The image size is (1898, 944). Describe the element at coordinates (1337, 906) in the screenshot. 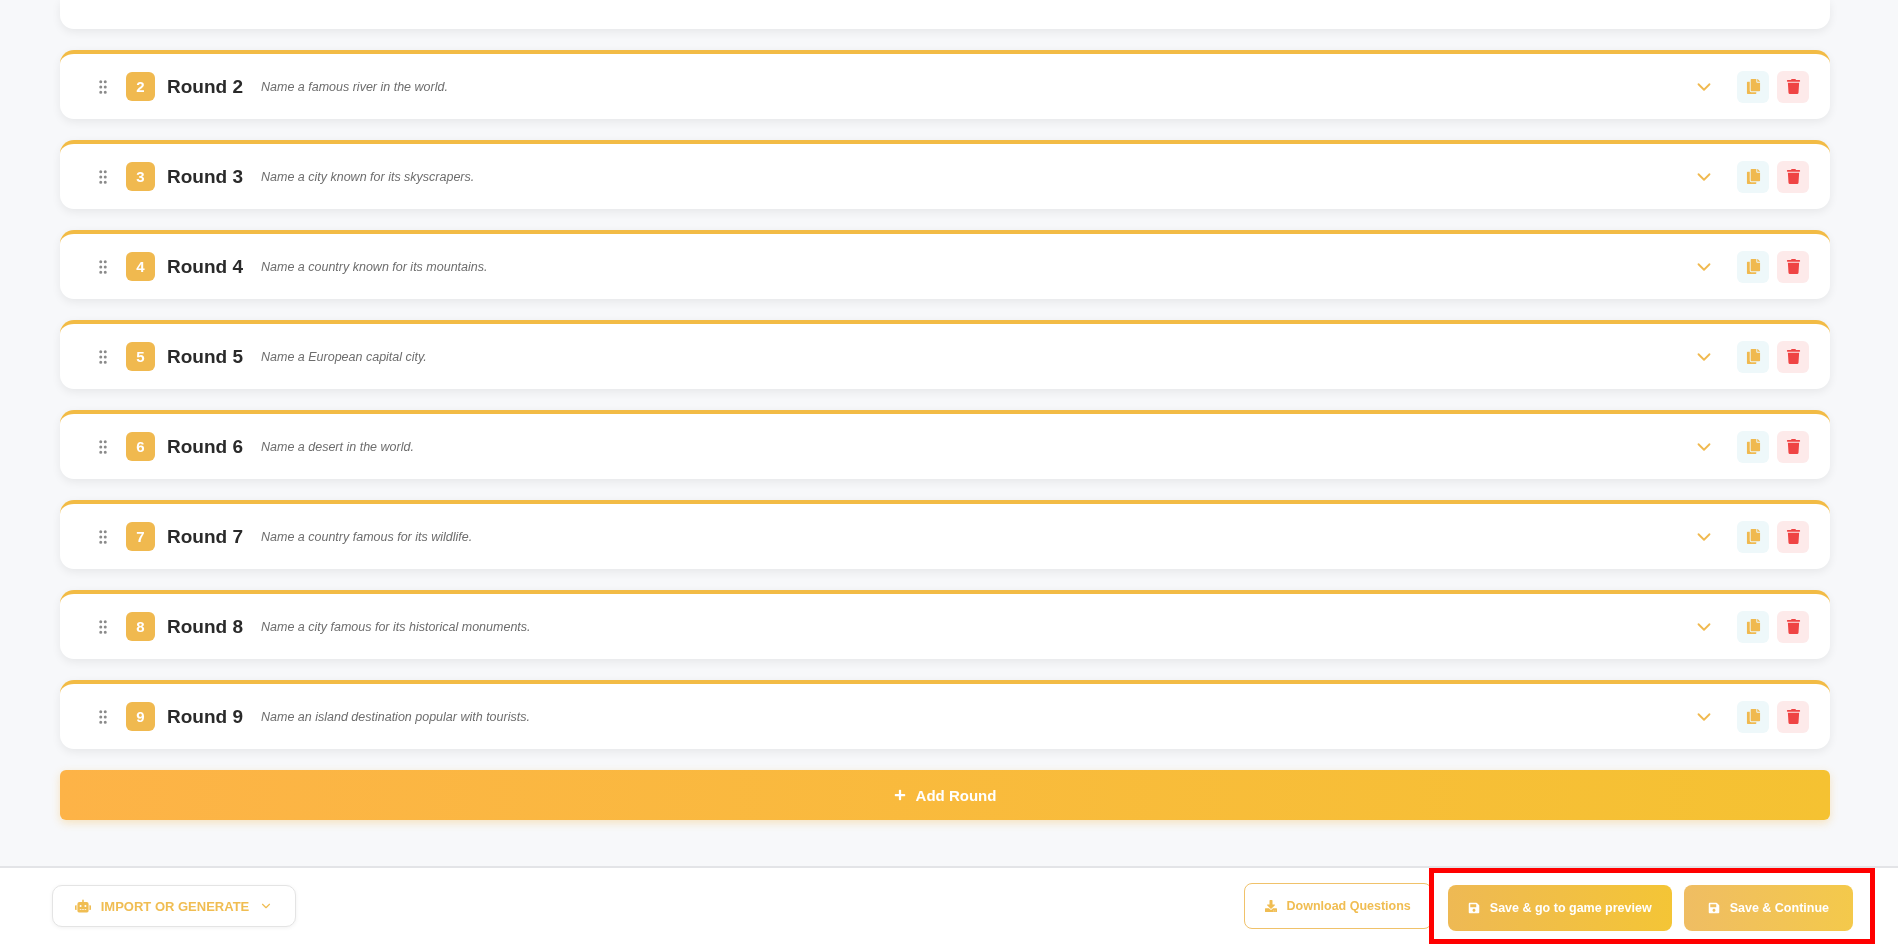

I see `download-questions-button: Download Questions` at that location.